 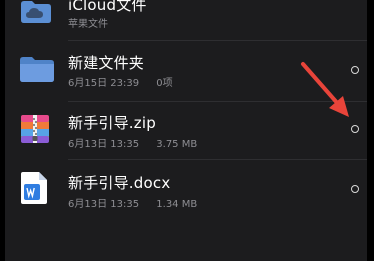 What do you see at coordinates (107, 7) in the screenshot?
I see `file-name: iCloud文件` at bounding box center [107, 7].